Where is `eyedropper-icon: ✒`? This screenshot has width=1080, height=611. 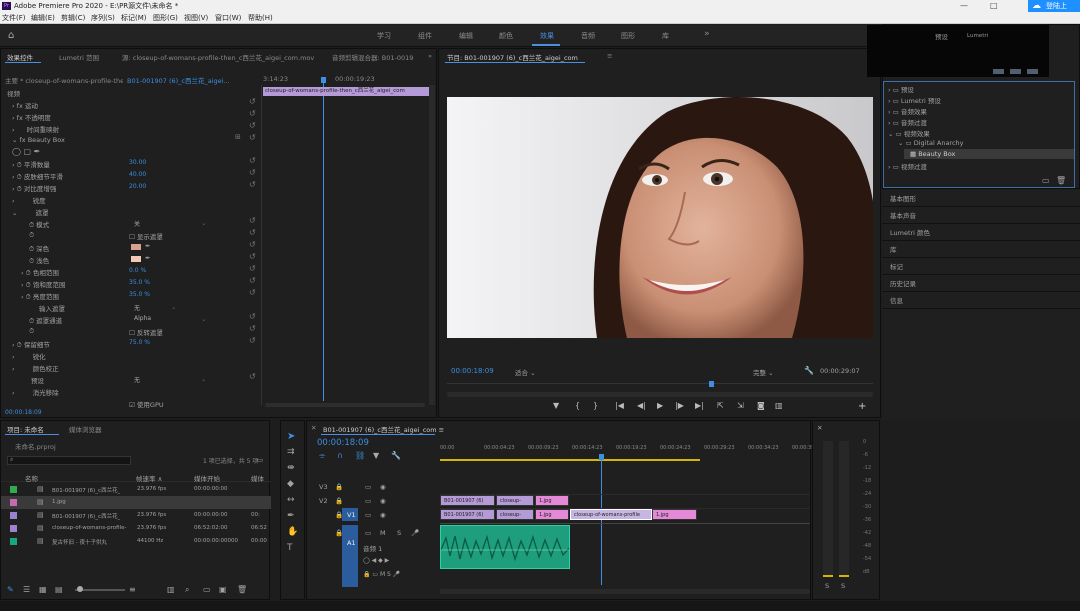 eyedropper-icon: ✒ is located at coordinates (147, 246).